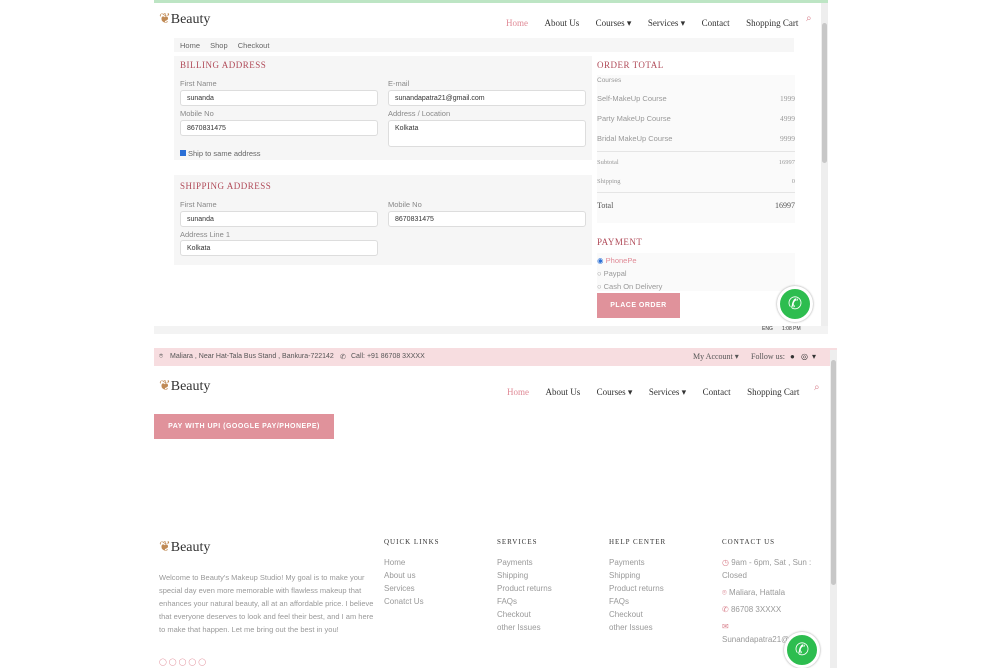  Describe the element at coordinates (163, 662) in the screenshot. I see `facebook-icon: ◯` at that location.